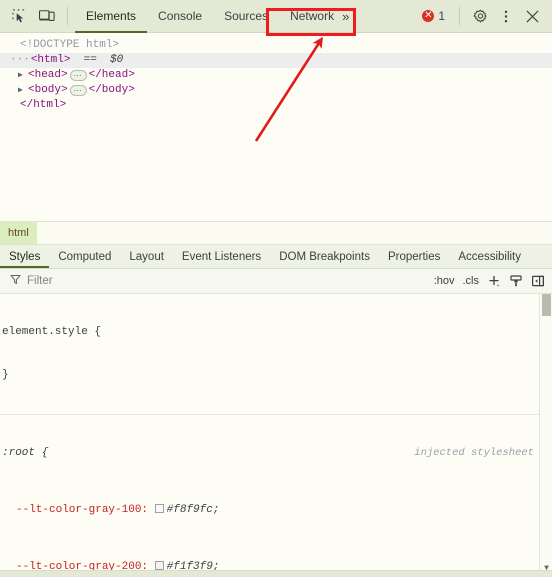  Describe the element at coordinates (67, 16) in the screenshot. I see `toolbar-divider` at that location.